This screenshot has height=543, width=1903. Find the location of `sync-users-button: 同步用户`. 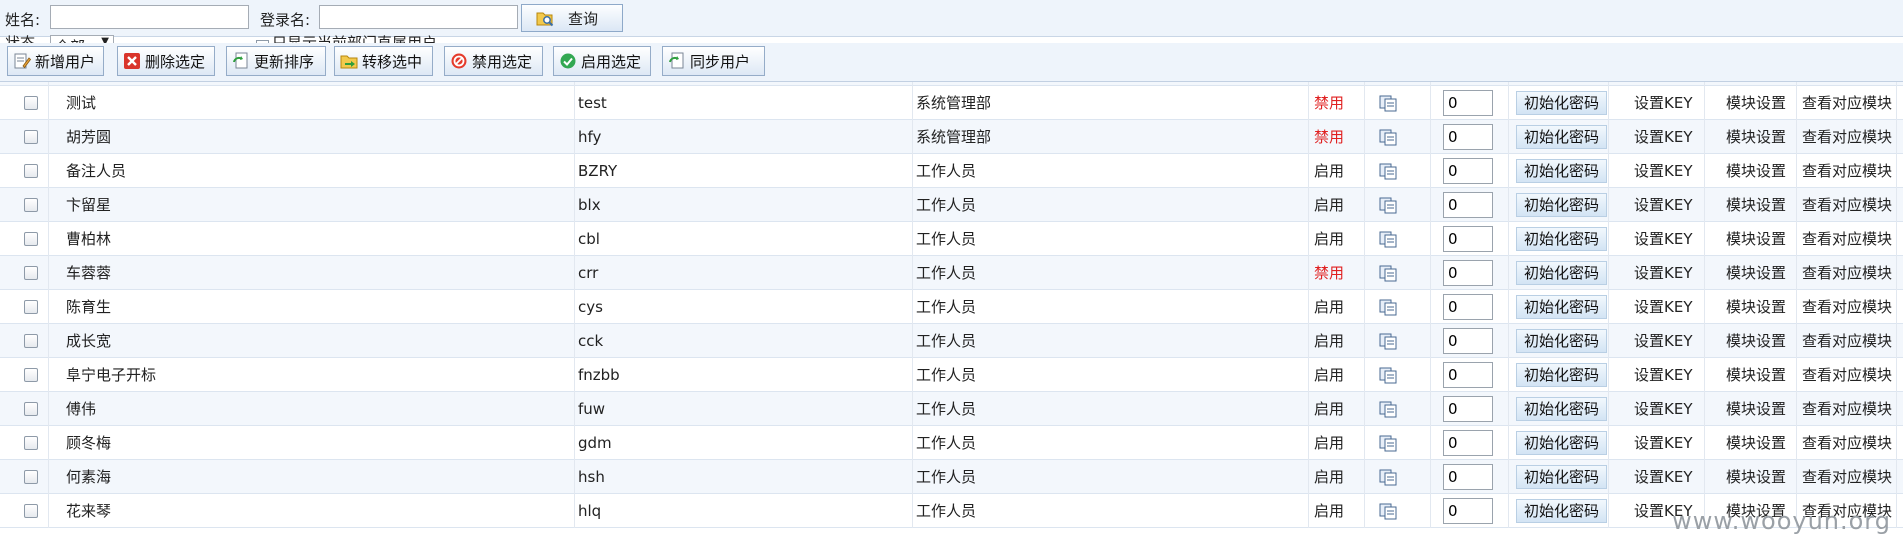

sync-users-button: 同步用户 is located at coordinates (713, 61).